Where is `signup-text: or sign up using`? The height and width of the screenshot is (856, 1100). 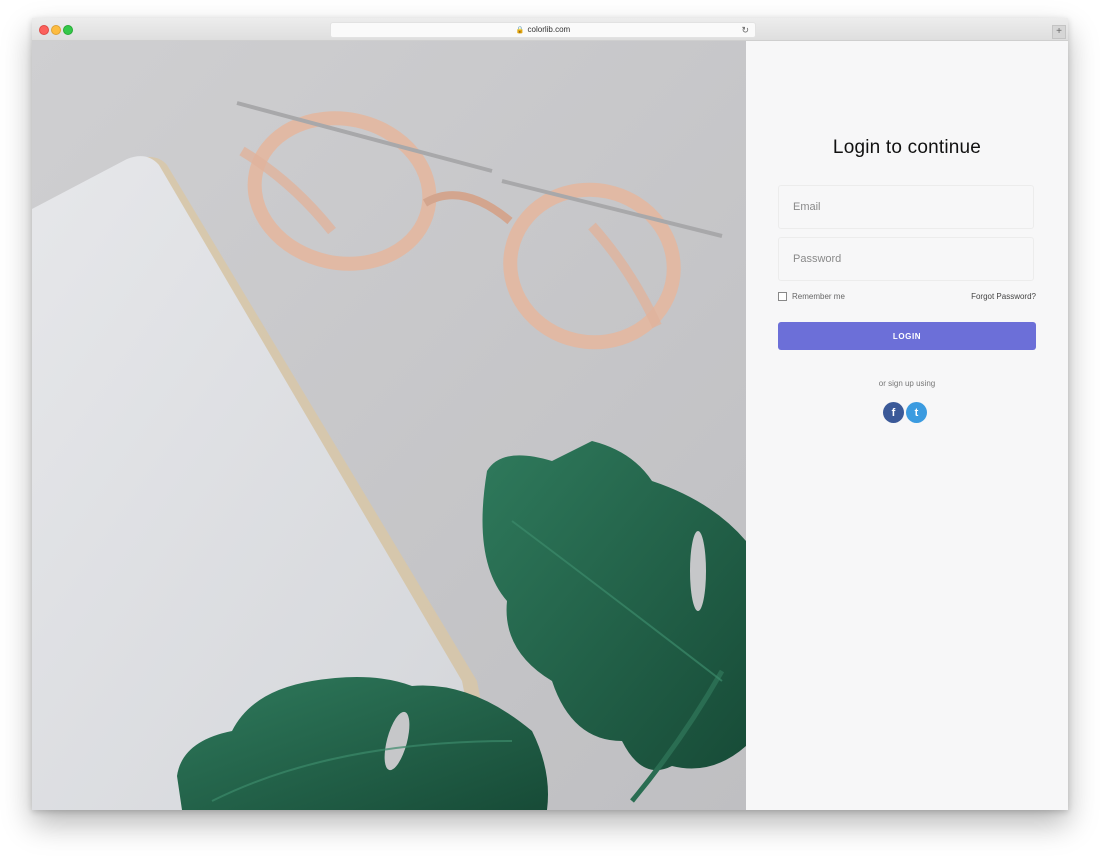
signup-text: or sign up using is located at coordinates (907, 383).